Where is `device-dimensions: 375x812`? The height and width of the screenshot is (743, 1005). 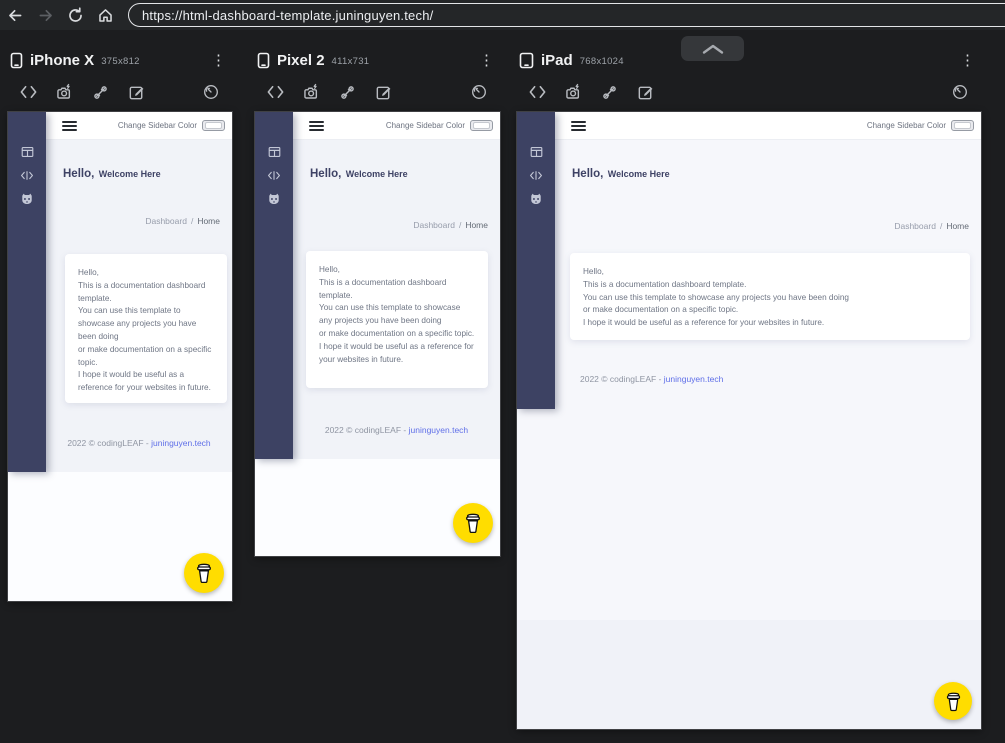
device-dimensions: 375x812 is located at coordinates (120, 61).